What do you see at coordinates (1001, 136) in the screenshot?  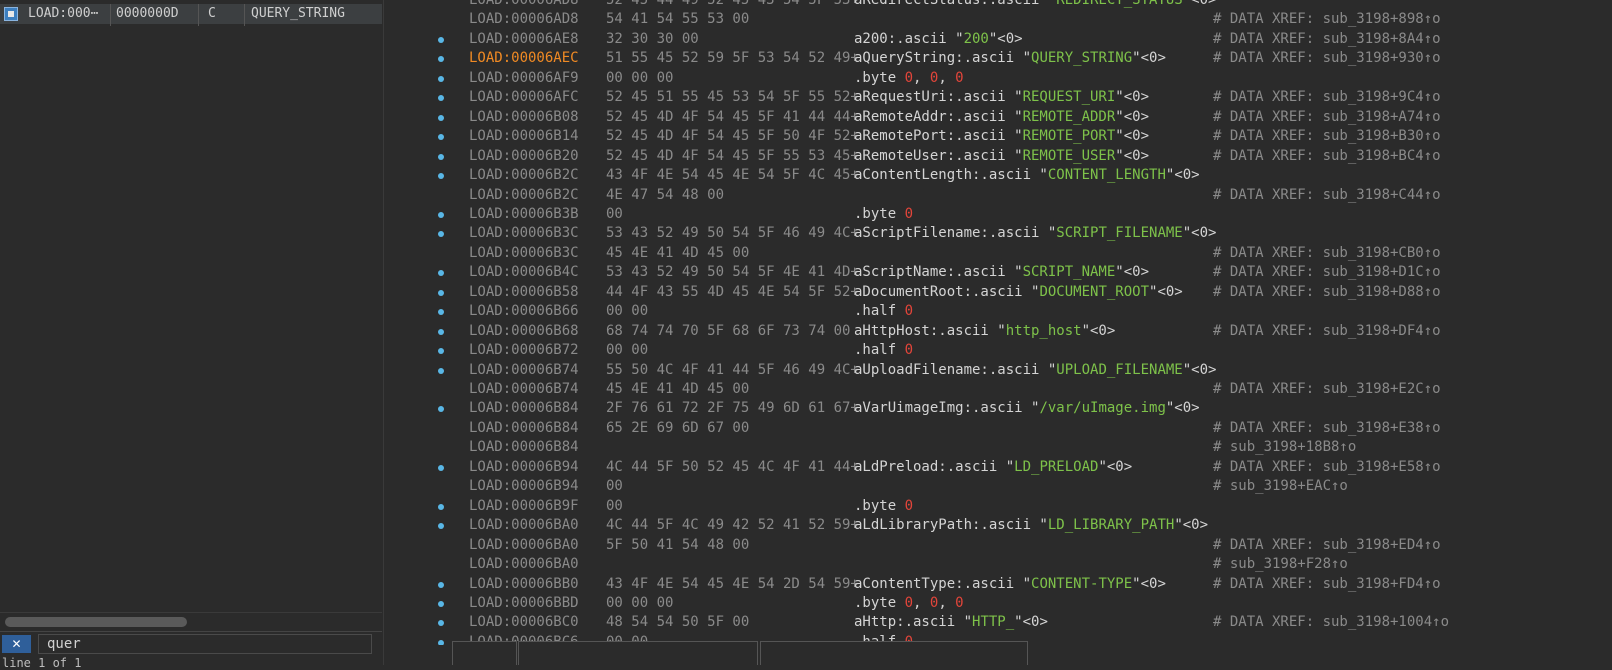 I see `line-instruction: aRemotePort:.ascii "REMOTE_PORT"<0>` at bounding box center [1001, 136].